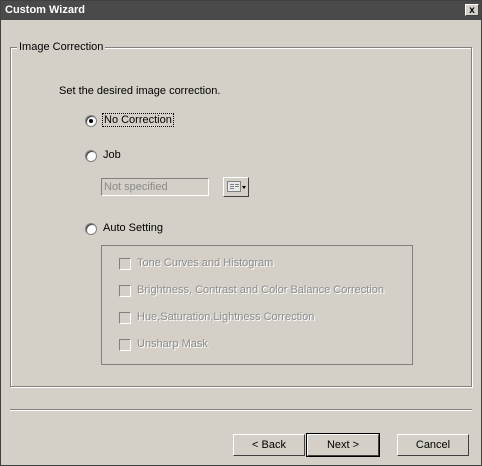 The height and width of the screenshot is (466, 482). Describe the element at coordinates (241, 410) in the screenshot. I see `button-separator` at that location.